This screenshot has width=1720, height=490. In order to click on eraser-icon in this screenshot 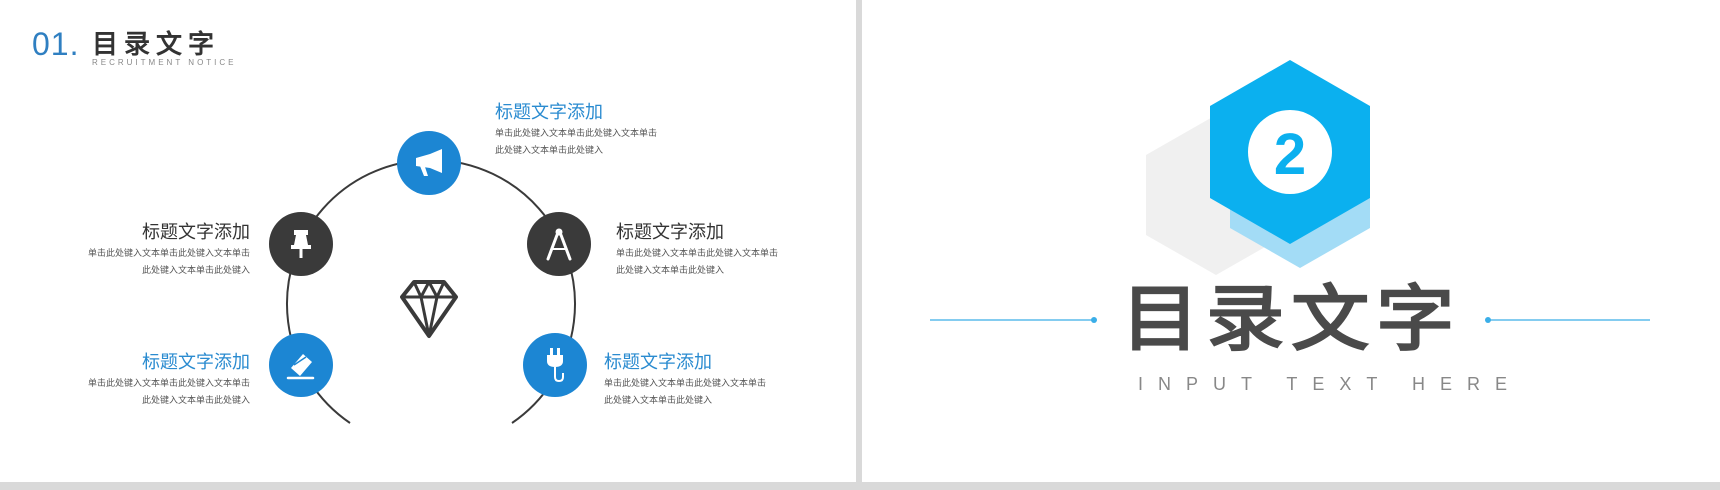, I will do `click(300, 367)`.